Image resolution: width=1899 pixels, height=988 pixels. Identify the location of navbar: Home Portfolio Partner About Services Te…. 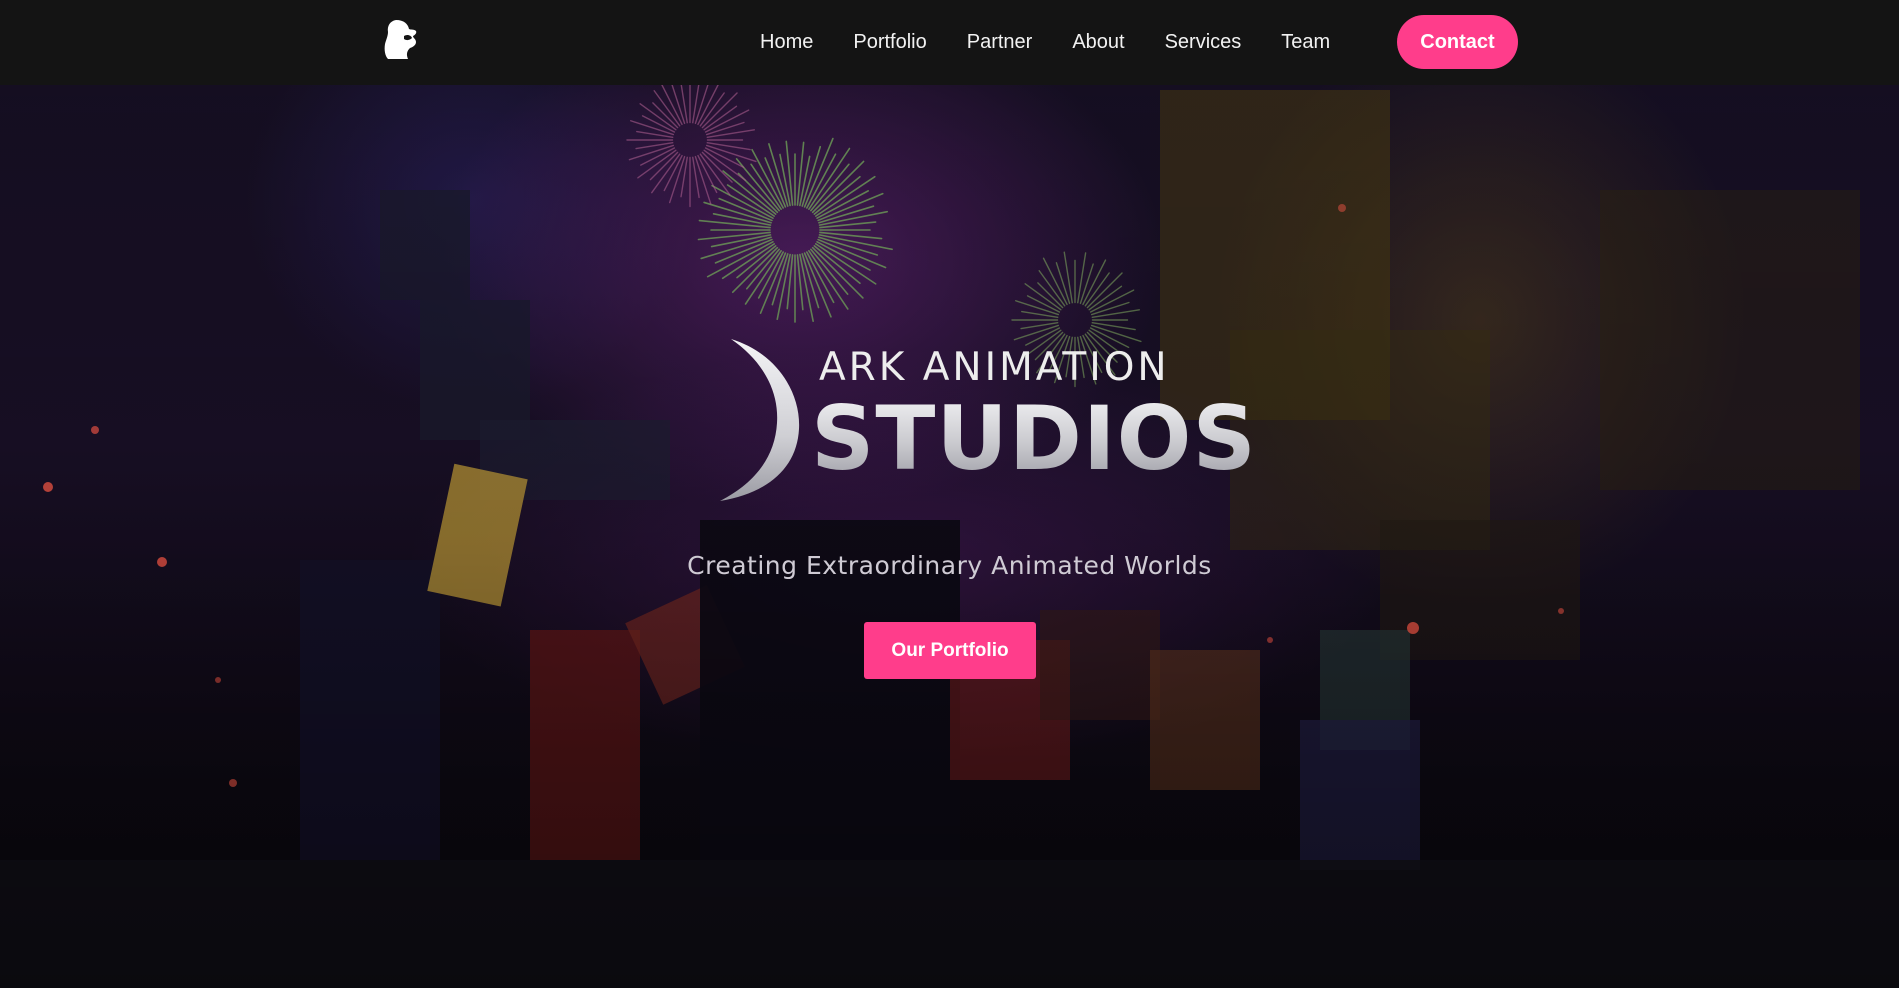
(949, 42).